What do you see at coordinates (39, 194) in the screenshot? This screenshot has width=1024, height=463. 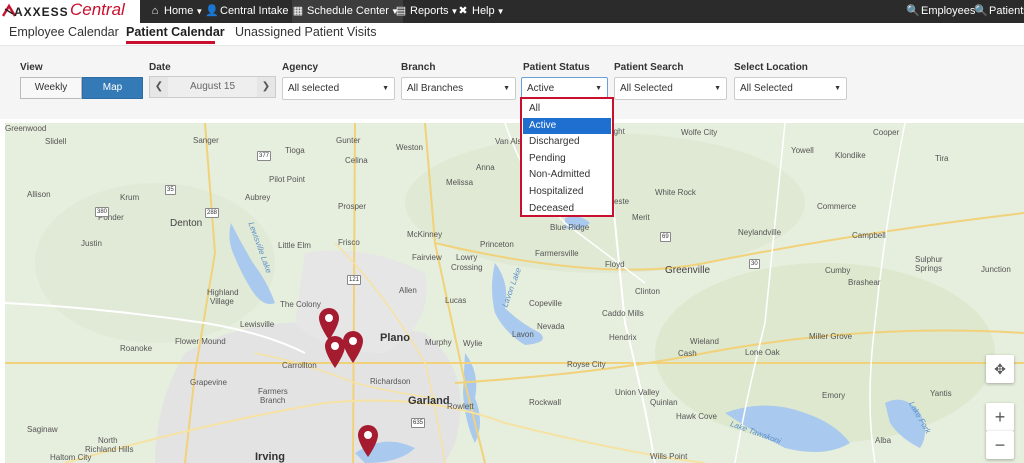 I see `map-label-allison: Allison` at bounding box center [39, 194].